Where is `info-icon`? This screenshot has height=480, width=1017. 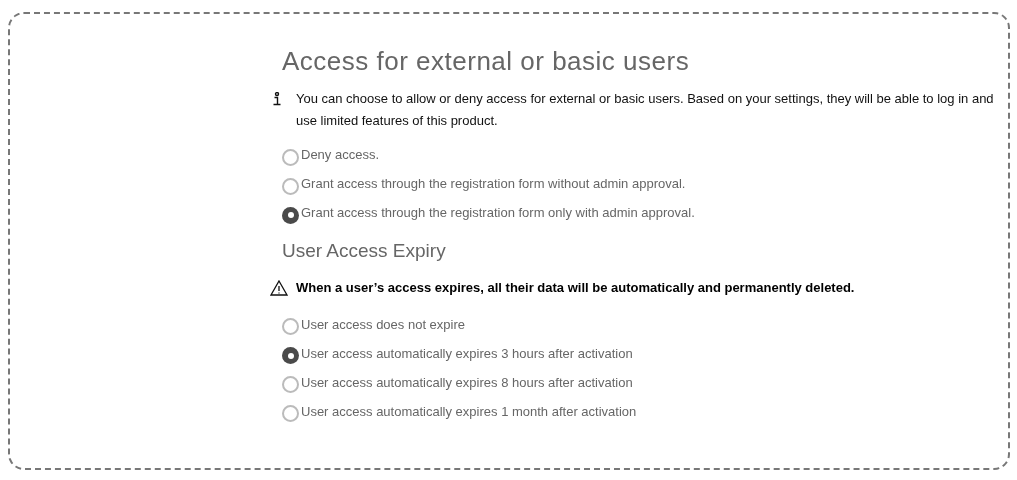
info-icon is located at coordinates (277, 99).